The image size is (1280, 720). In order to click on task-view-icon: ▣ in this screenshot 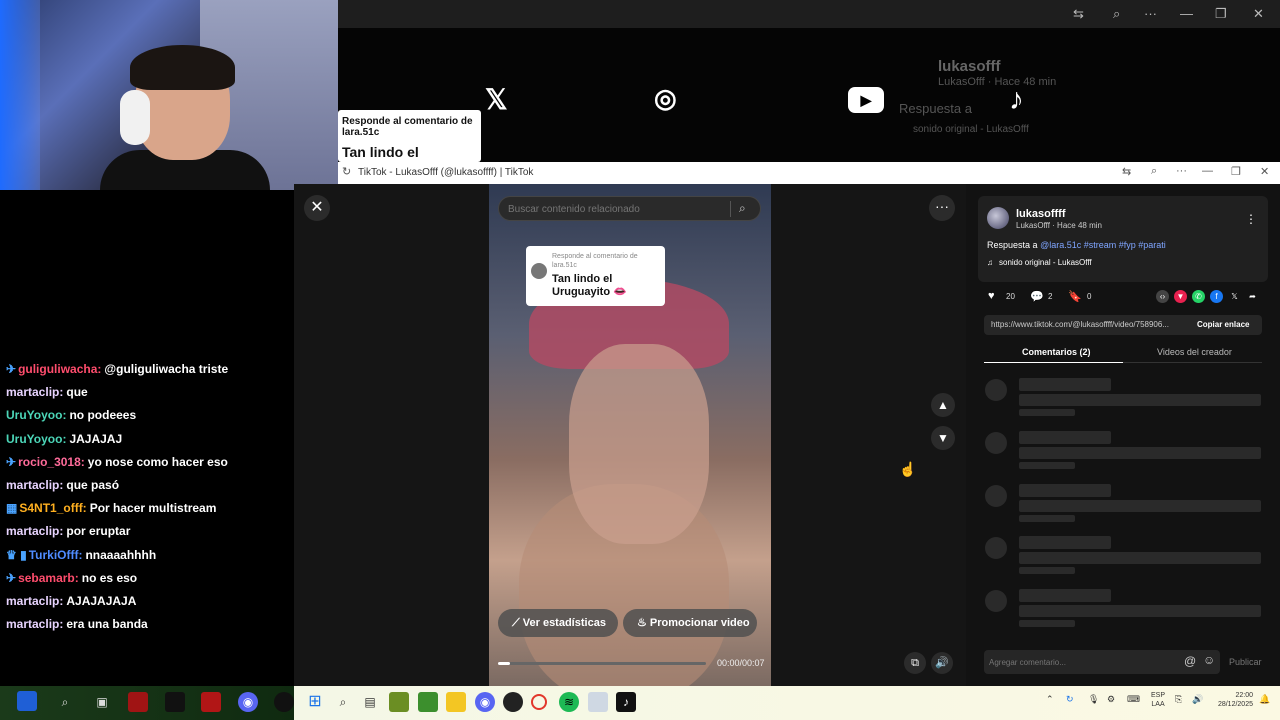, I will do `click(102, 702)`.